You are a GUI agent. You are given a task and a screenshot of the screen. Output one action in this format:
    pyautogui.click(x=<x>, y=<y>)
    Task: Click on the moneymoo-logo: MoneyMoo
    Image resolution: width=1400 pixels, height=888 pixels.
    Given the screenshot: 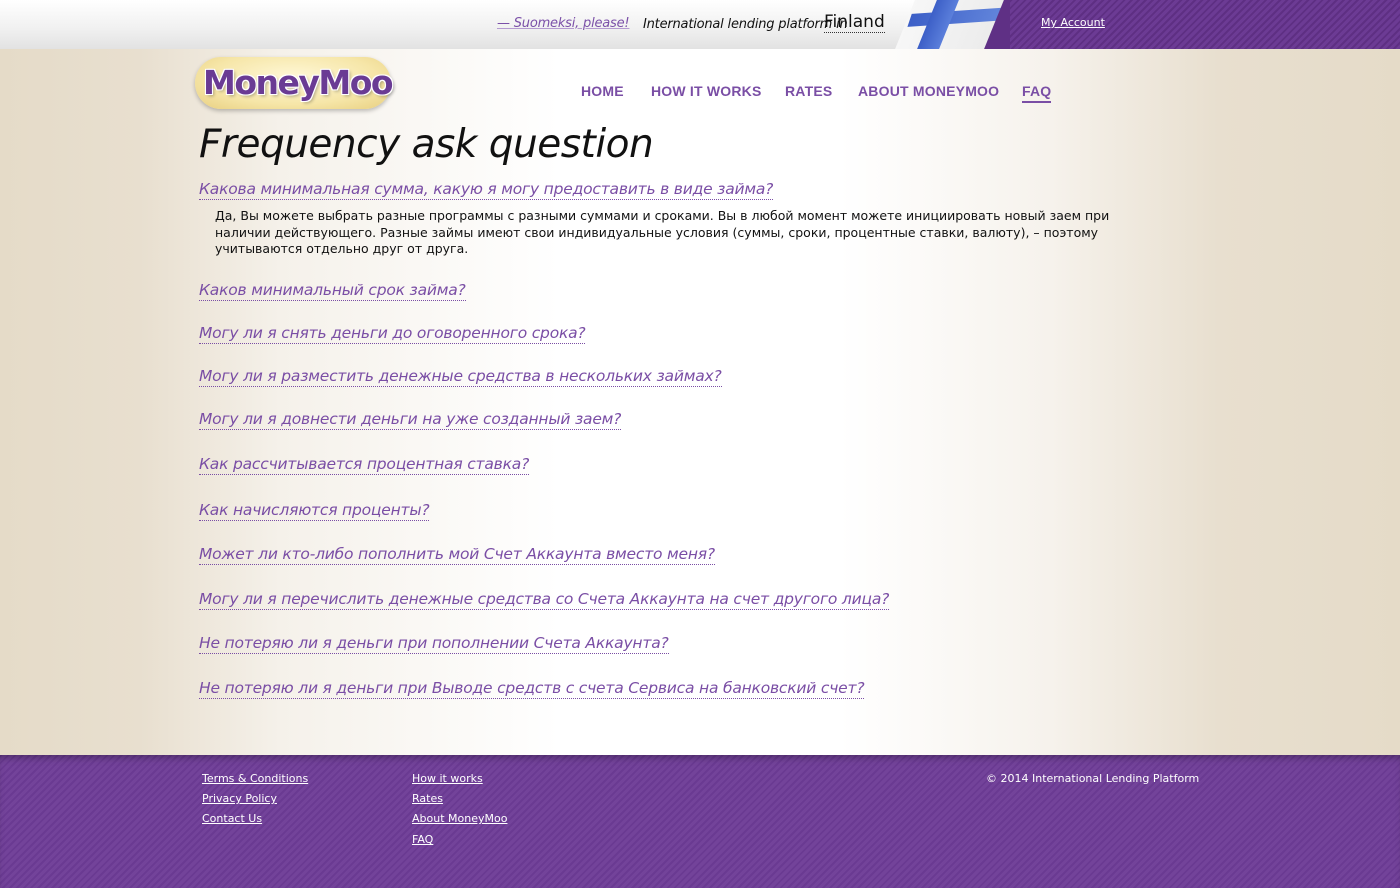 What is the action you would take?
    pyautogui.click(x=294, y=83)
    